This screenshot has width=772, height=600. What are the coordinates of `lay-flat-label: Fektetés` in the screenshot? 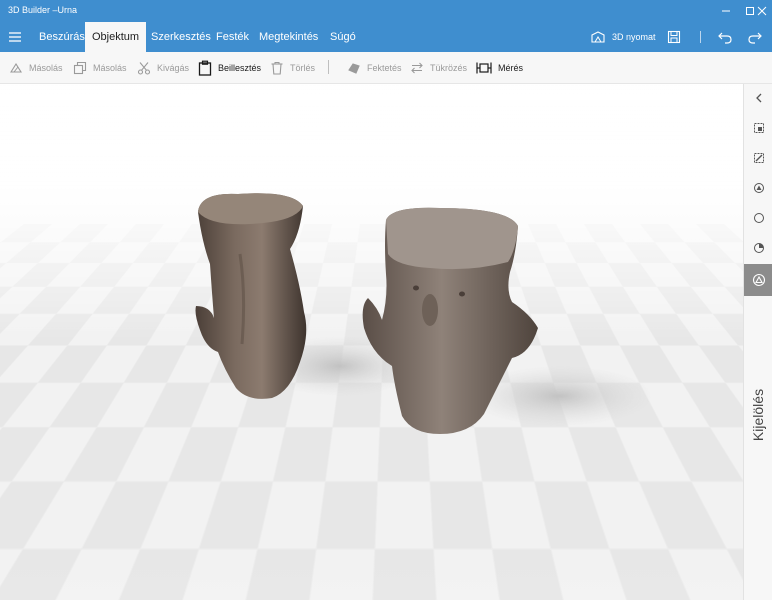 It's located at (384, 68).